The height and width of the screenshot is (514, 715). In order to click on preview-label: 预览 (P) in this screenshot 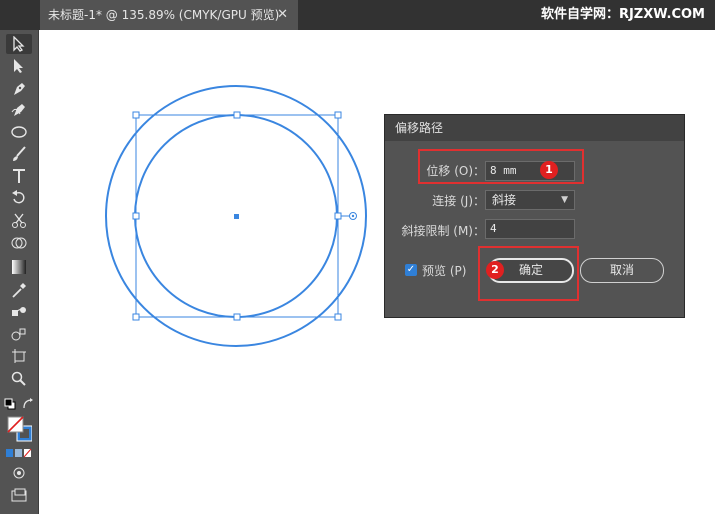, I will do `click(444, 271)`.